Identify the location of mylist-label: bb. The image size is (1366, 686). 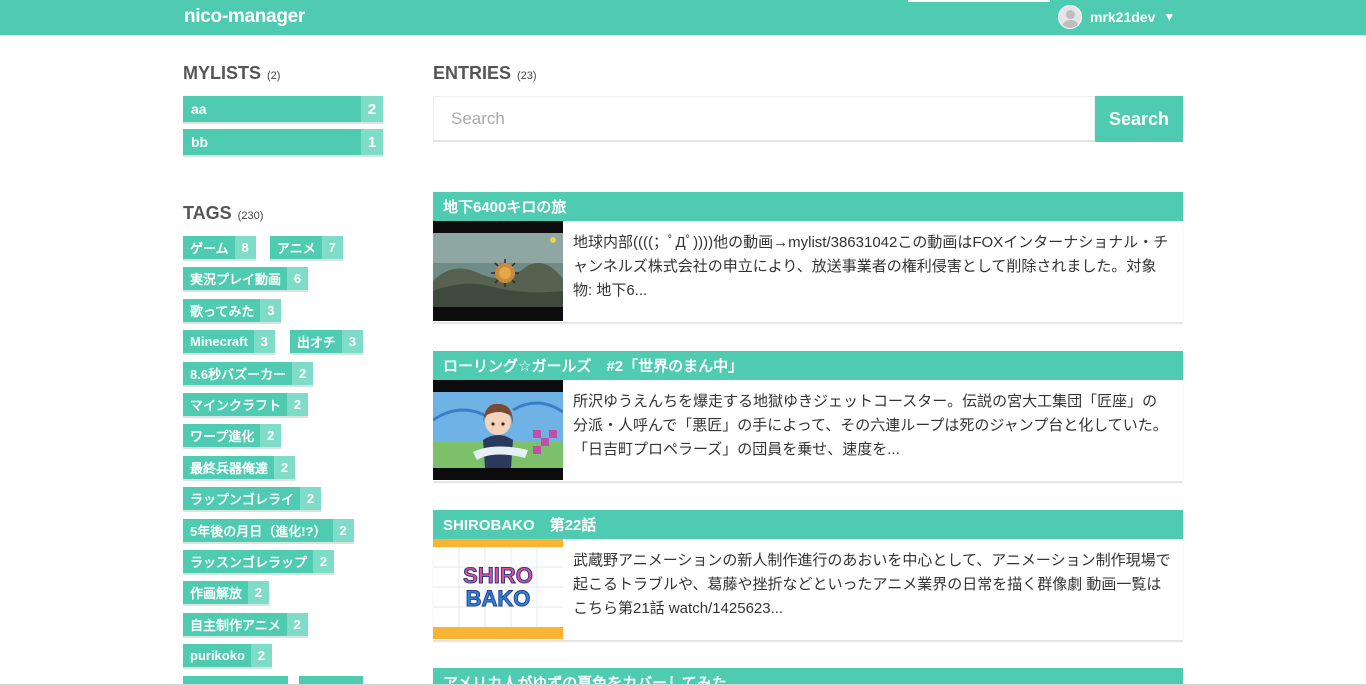
(200, 142).